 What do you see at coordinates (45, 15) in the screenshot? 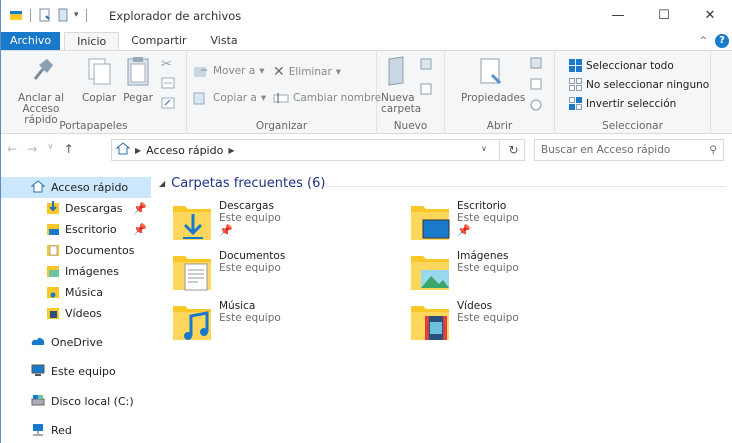
I see `properties-icon` at bounding box center [45, 15].